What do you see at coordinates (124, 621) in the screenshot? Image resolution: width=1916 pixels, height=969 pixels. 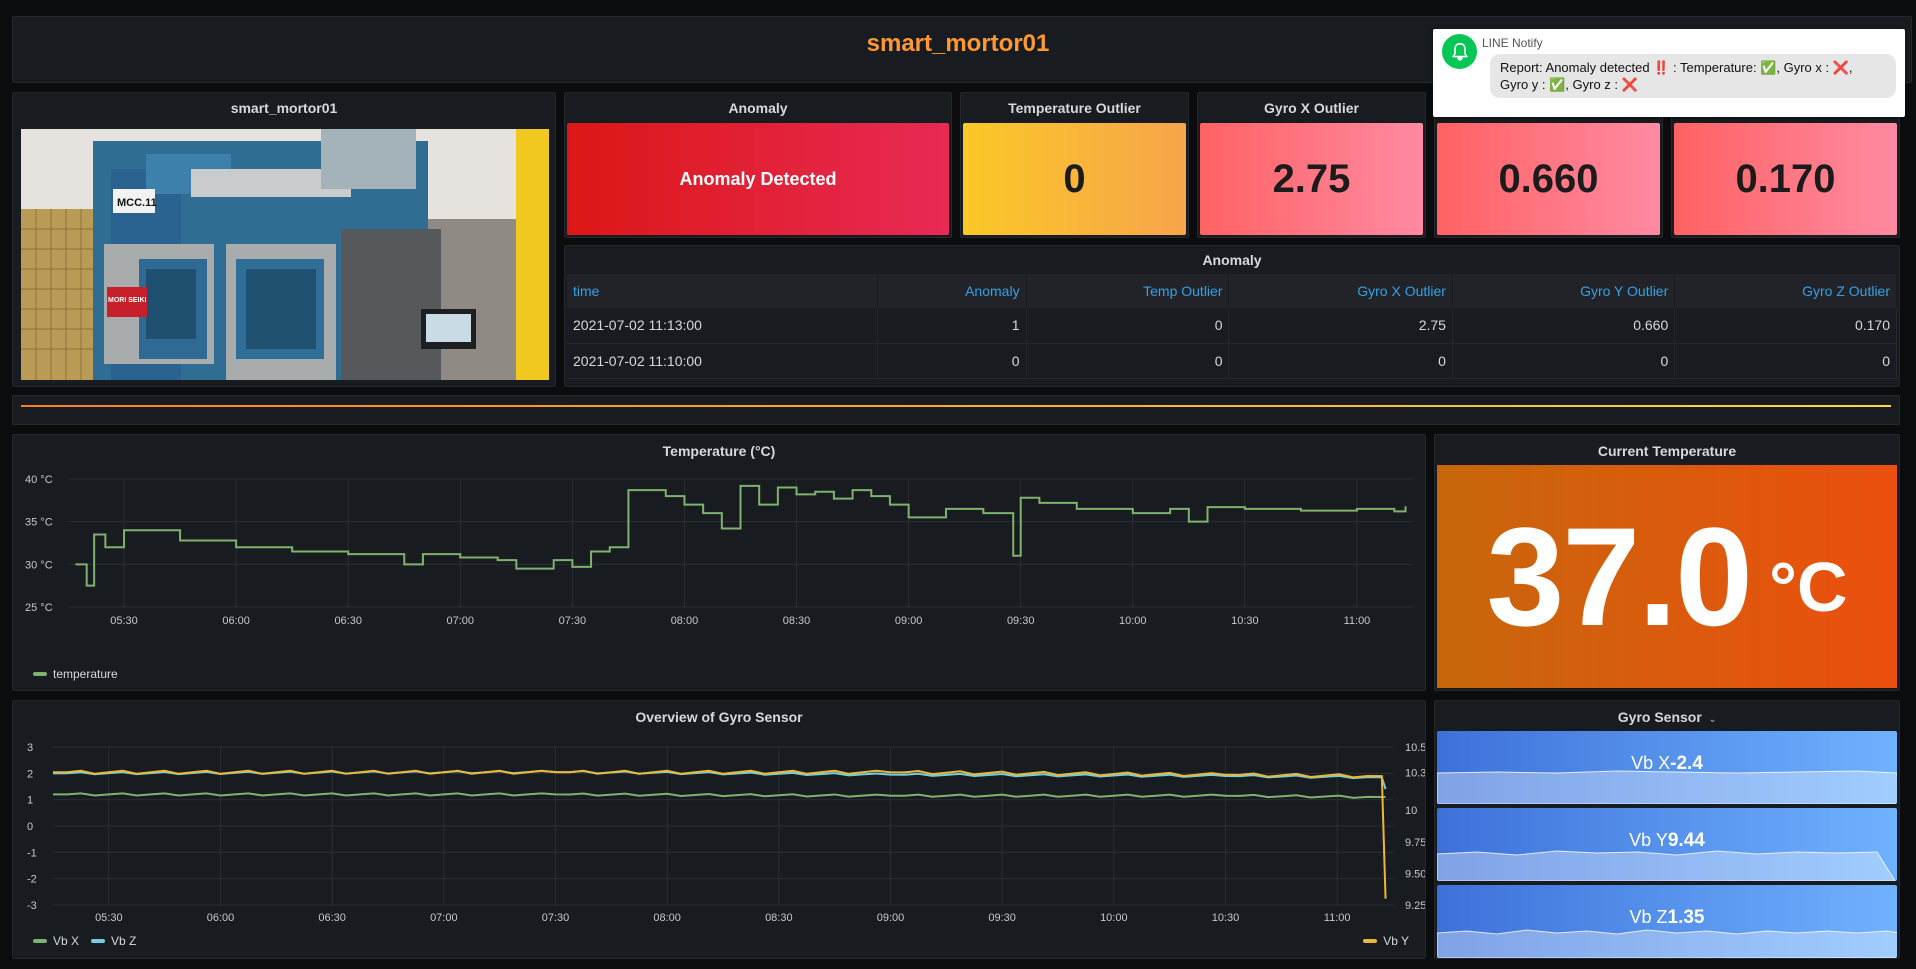 I see `temp-x-tick-label: 05:30` at bounding box center [124, 621].